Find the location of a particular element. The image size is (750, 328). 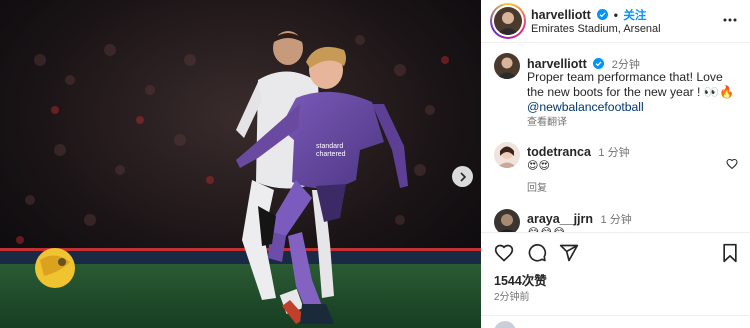

heart-icon is located at coordinates (504, 253).